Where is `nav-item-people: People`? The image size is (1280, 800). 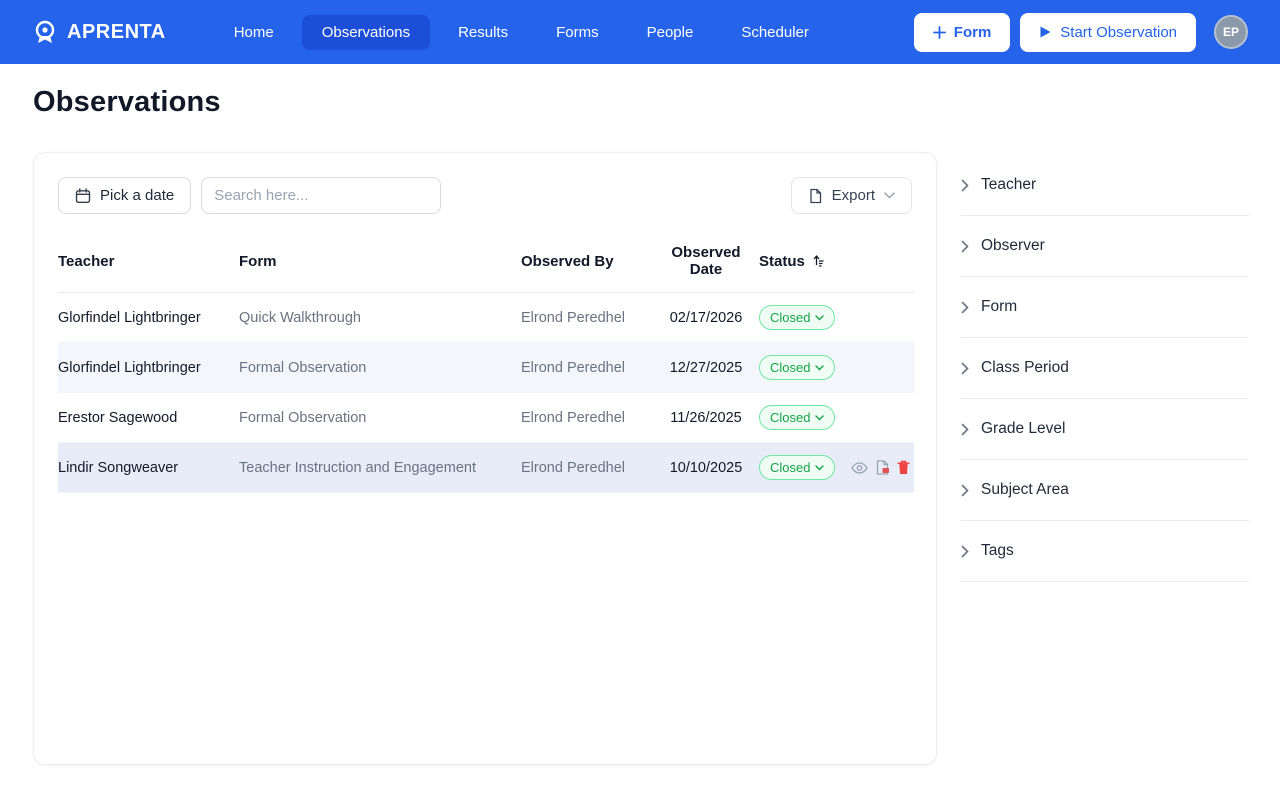
nav-item-people: People is located at coordinates (670, 32).